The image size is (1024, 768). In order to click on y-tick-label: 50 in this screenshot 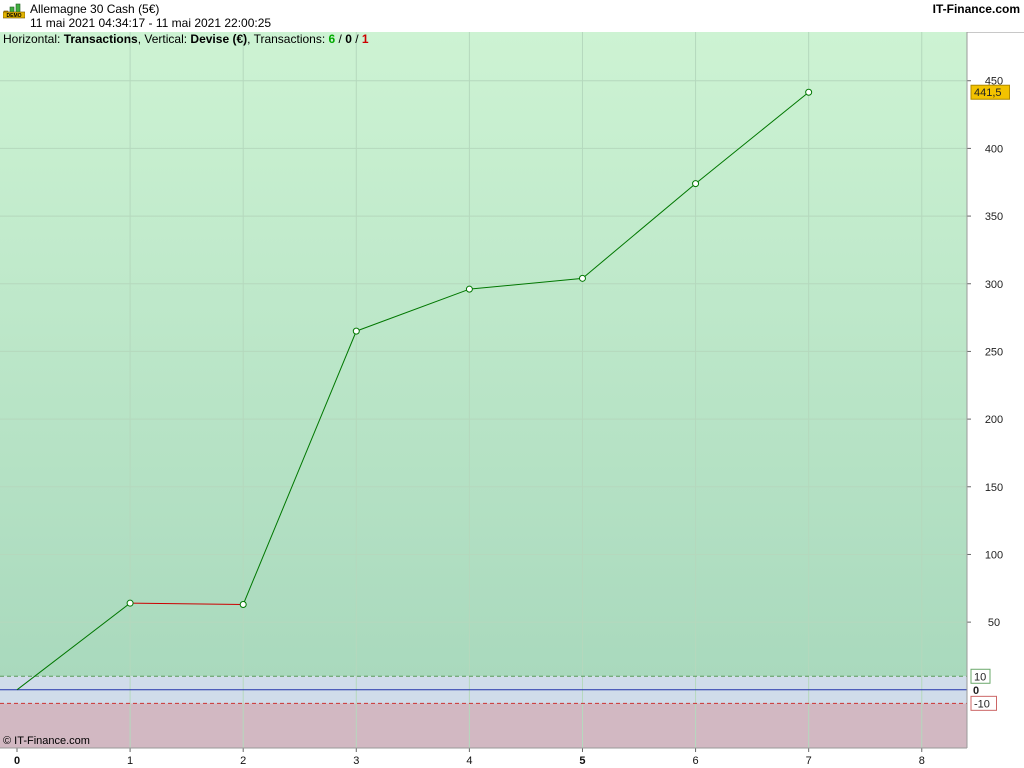, I will do `click(994, 623)`.